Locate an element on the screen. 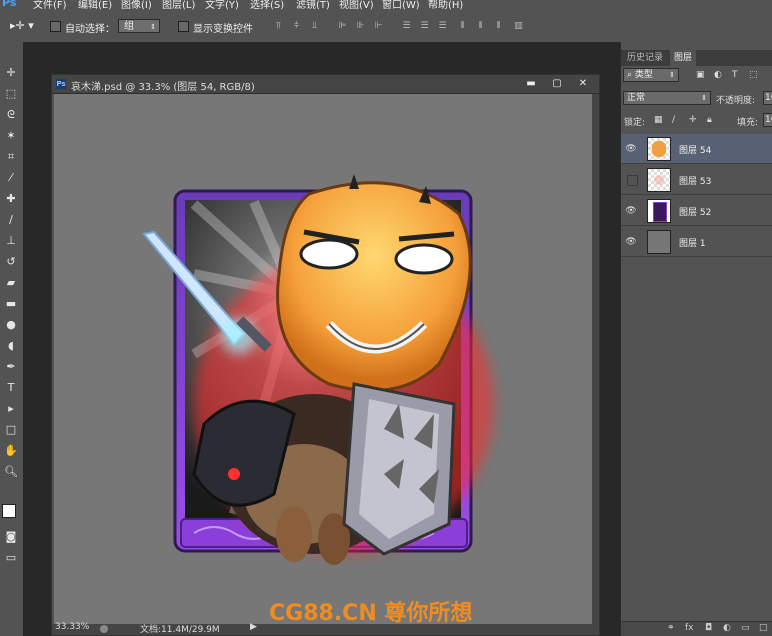 The width and height of the screenshot is (772, 636). distribute-top-icon: ☰ is located at coordinates (406, 26).